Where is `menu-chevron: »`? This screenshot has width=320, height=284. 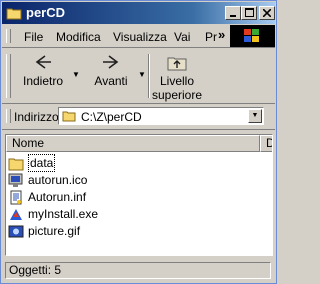
menu-chevron: » is located at coordinates (221, 34).